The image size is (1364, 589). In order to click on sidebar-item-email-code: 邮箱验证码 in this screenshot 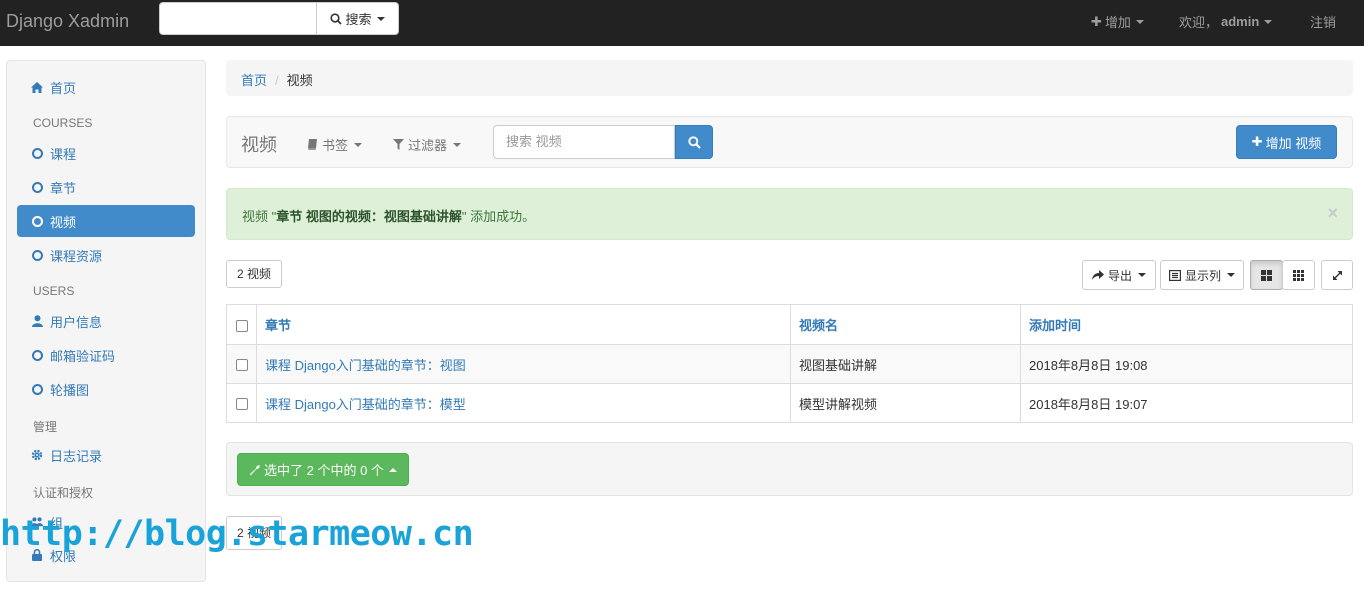, I will do `click(106, 355)`.